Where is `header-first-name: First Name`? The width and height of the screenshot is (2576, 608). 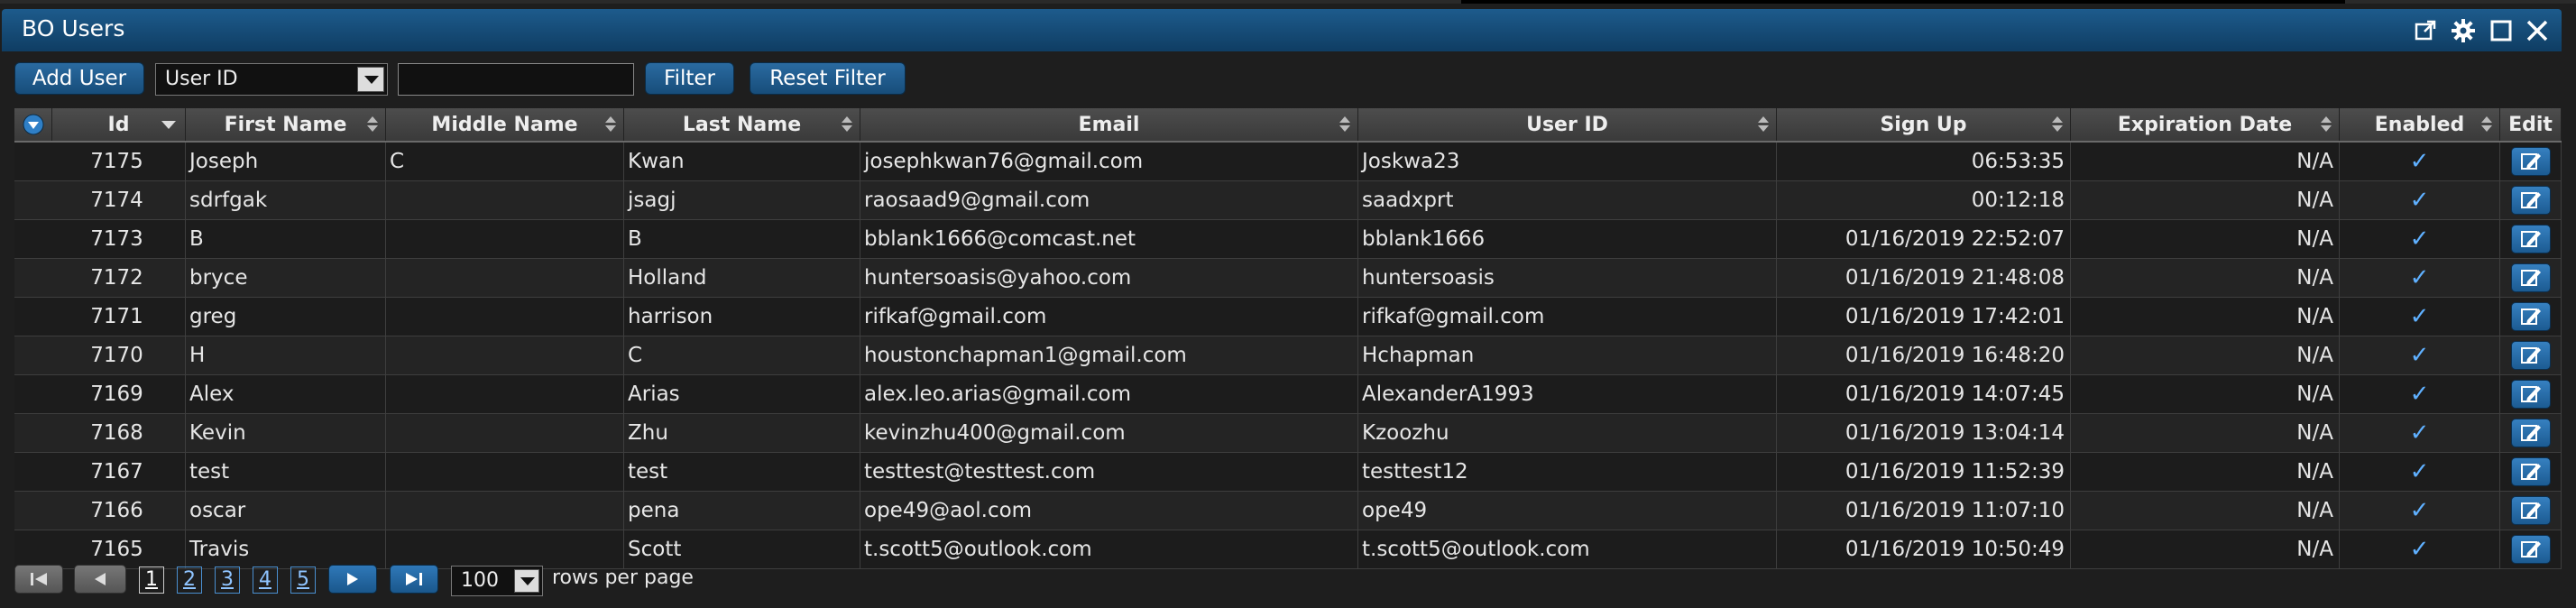 header-first-name: First Name is located at coordinates (286, 124).